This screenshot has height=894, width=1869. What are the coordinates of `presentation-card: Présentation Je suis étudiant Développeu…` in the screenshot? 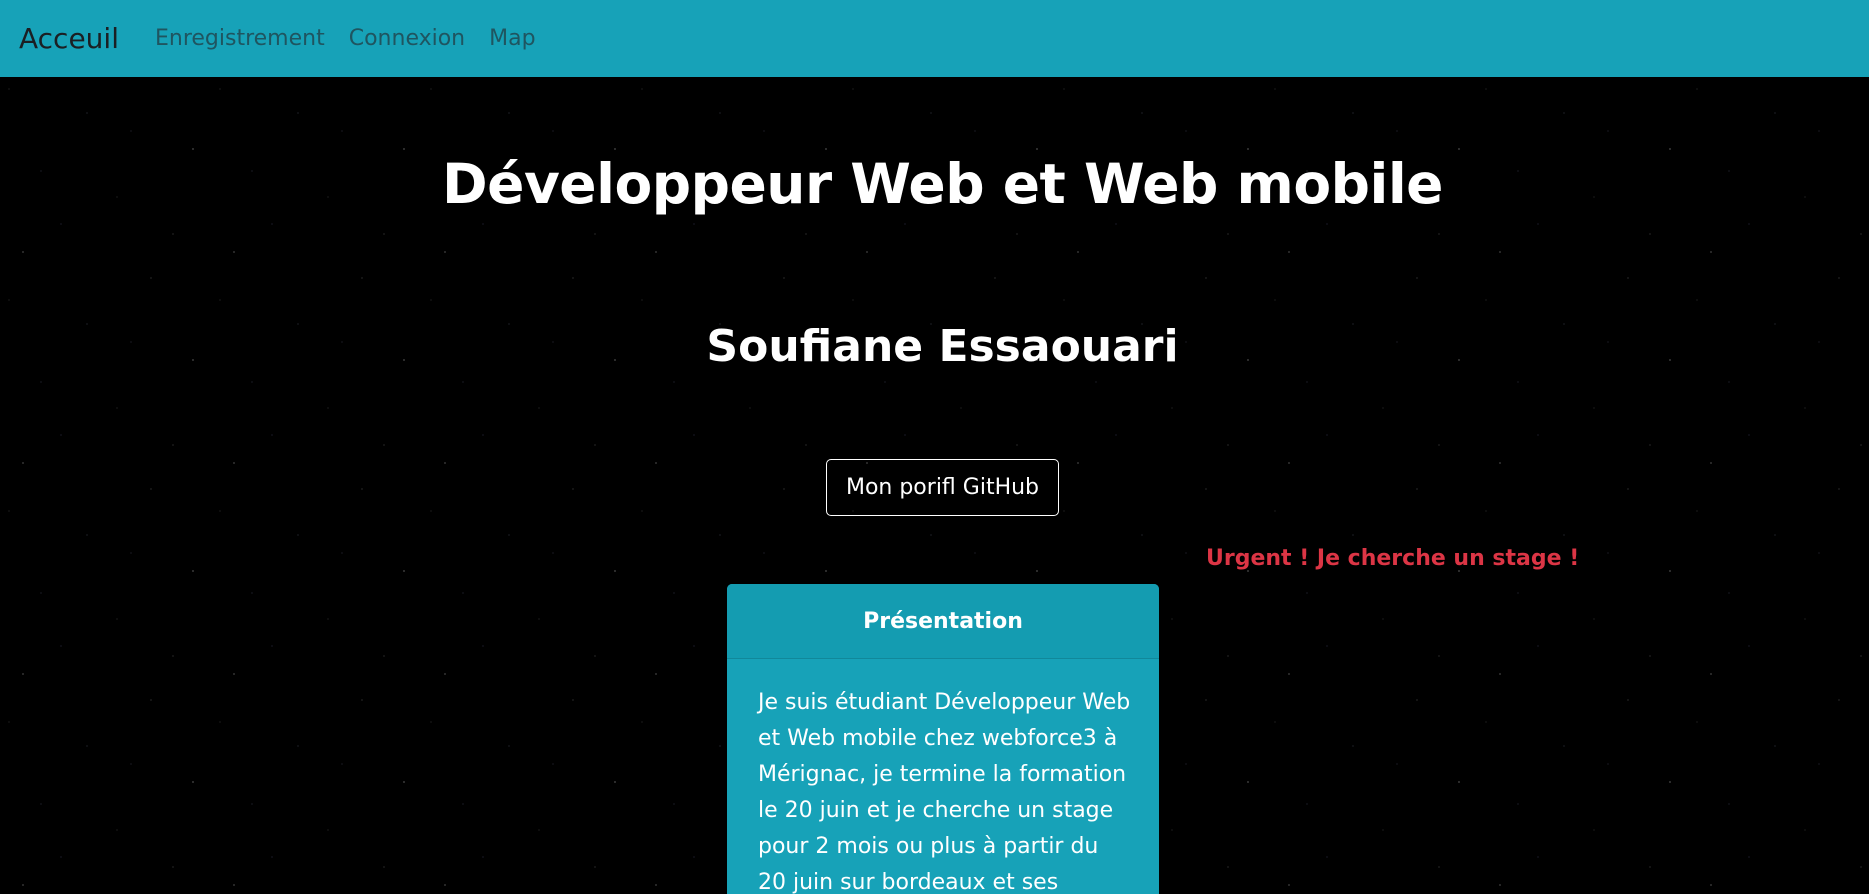 It's located at (943, 739).